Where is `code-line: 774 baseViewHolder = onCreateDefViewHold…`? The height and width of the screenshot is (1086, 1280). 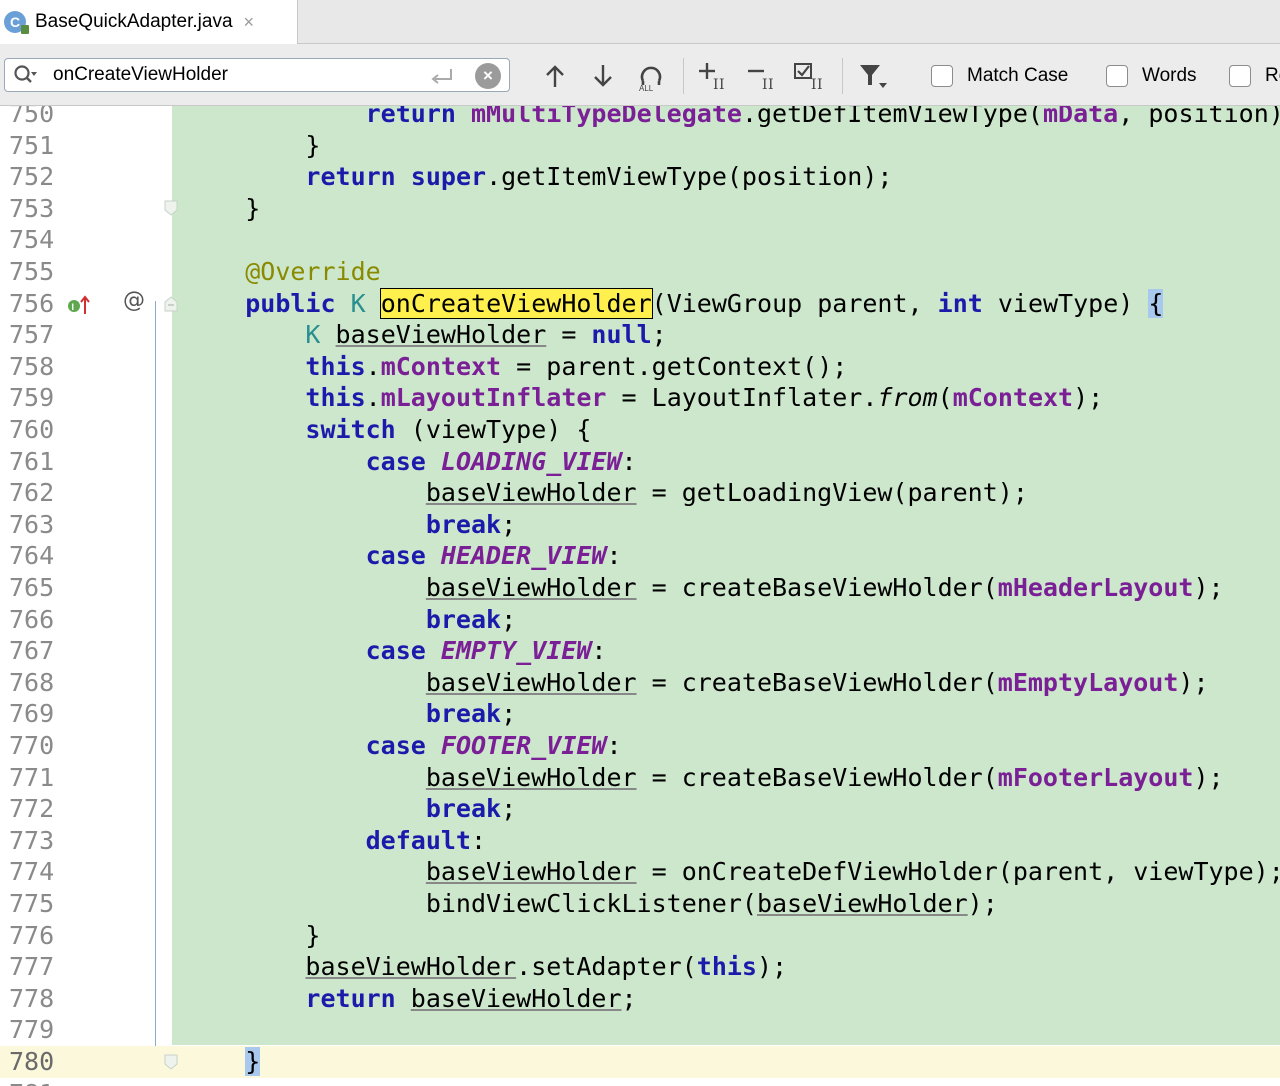
code-line: 774 baseViewHolder = onCreateDefViewHold… is located at coordinates (640, 872).